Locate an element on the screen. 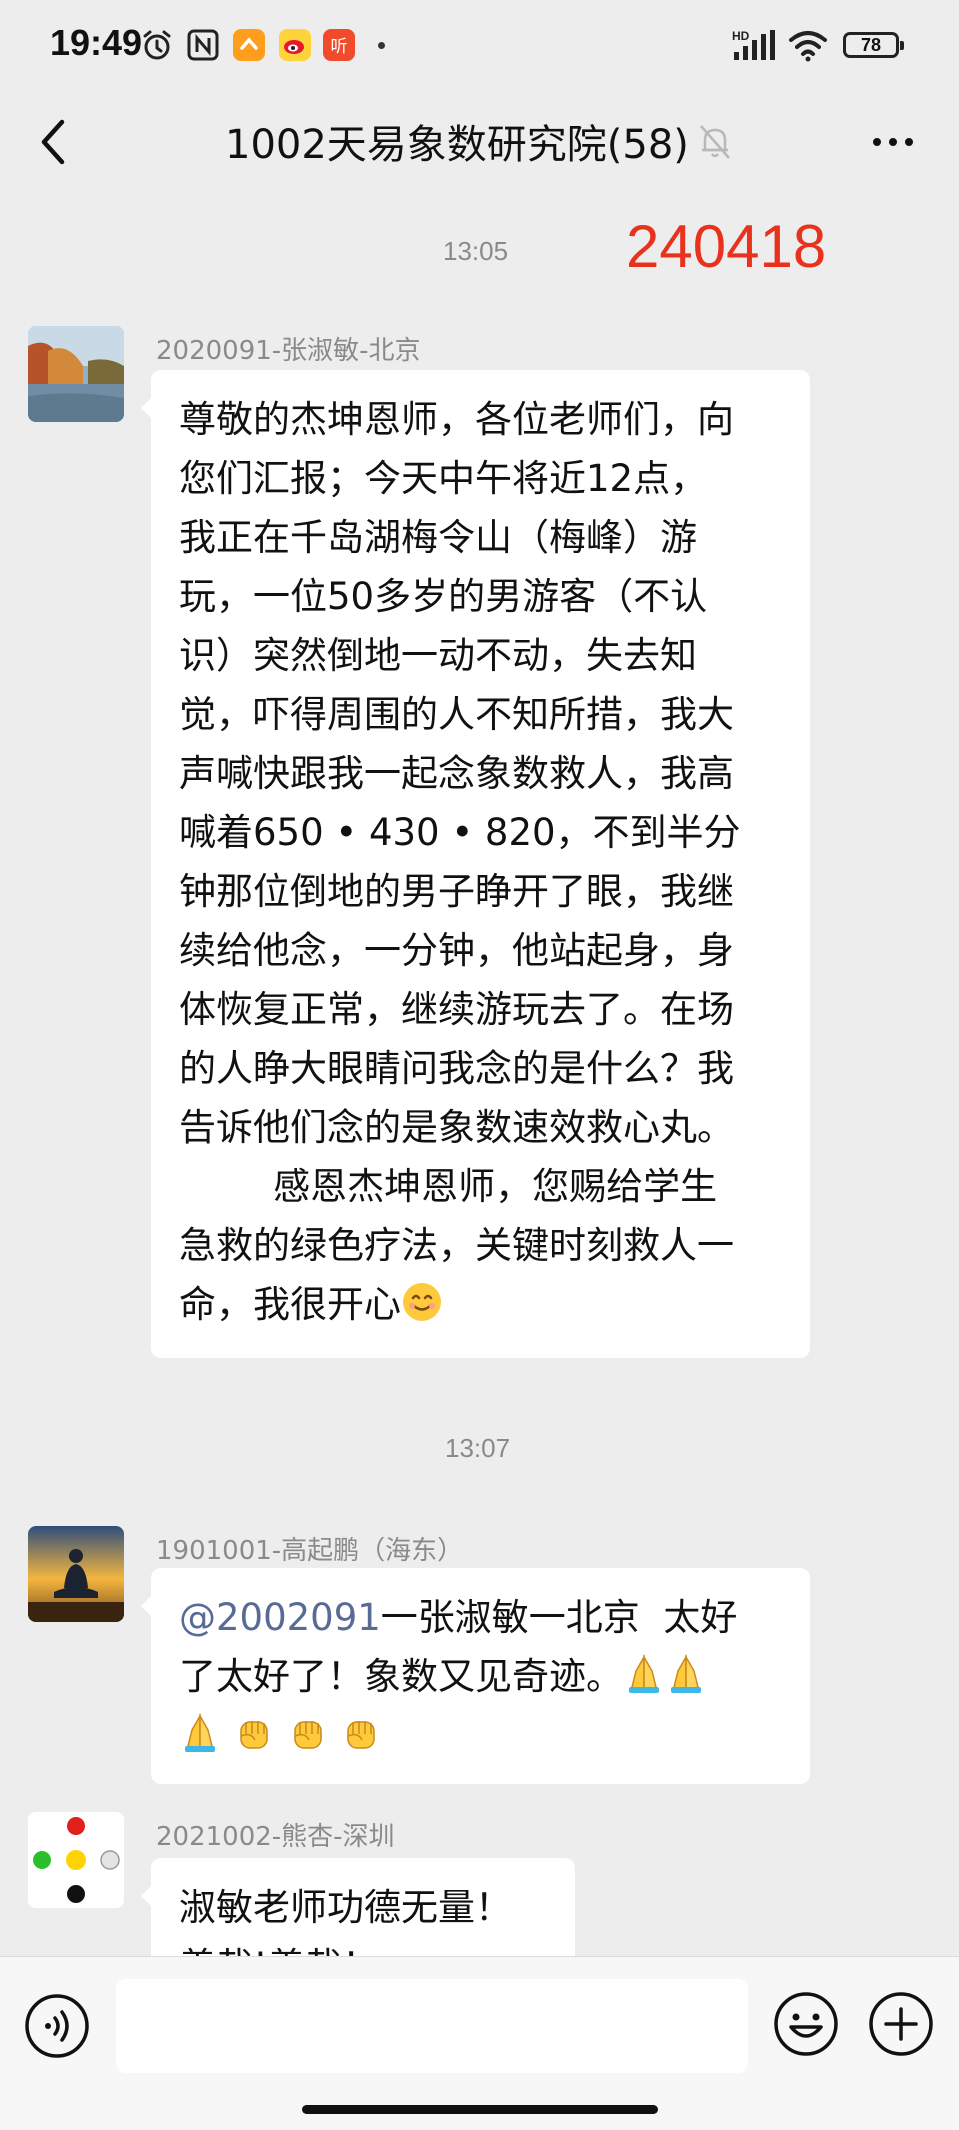  message-line is located at coordinates (481, 1735).